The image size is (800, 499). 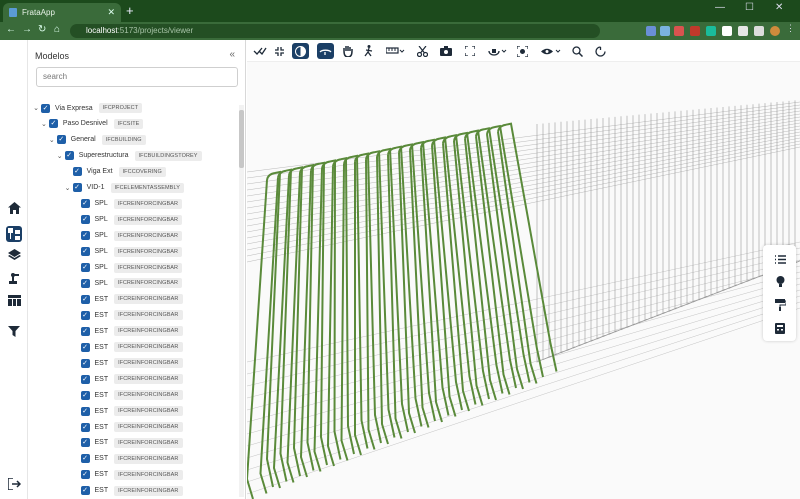 I want to click on tree-row: ⌄ ✓ General IFCBUILDING, so click(x=96, y=140).